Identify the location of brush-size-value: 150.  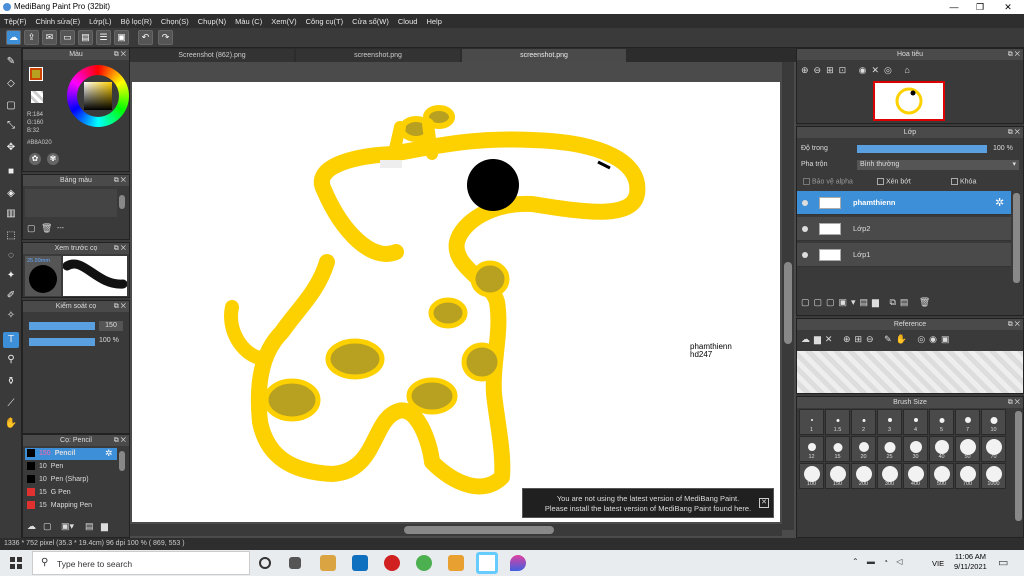
(111, 326).